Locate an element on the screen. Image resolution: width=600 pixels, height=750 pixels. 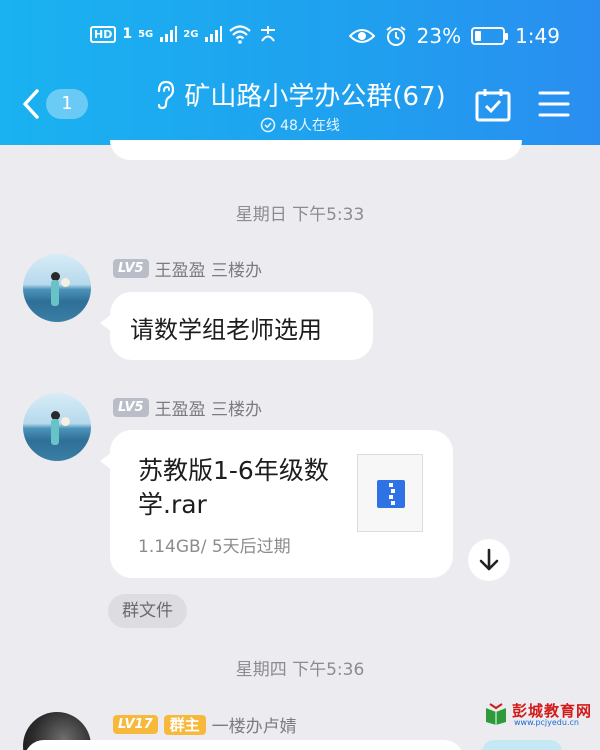
status-bar: HD 1 5G 2G 23% 1:49 is located at coordinates (300, 39).